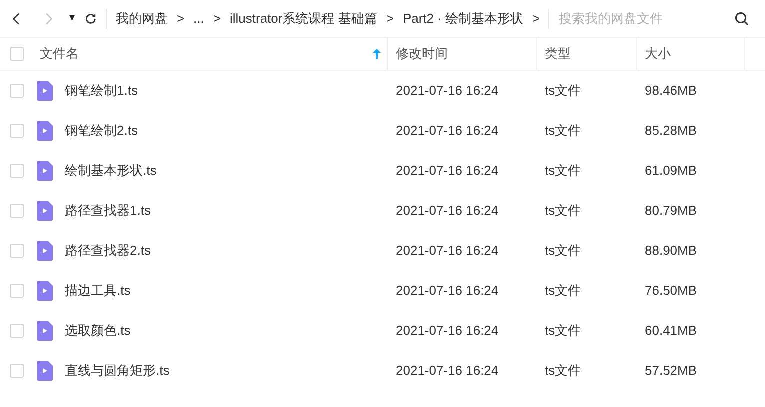 The width and height of the screenshot is (765, 407). Describe the element at coordinates (647, 18) in the screenshot. I see `search-field: 搜索我的网盘文件` at that location.